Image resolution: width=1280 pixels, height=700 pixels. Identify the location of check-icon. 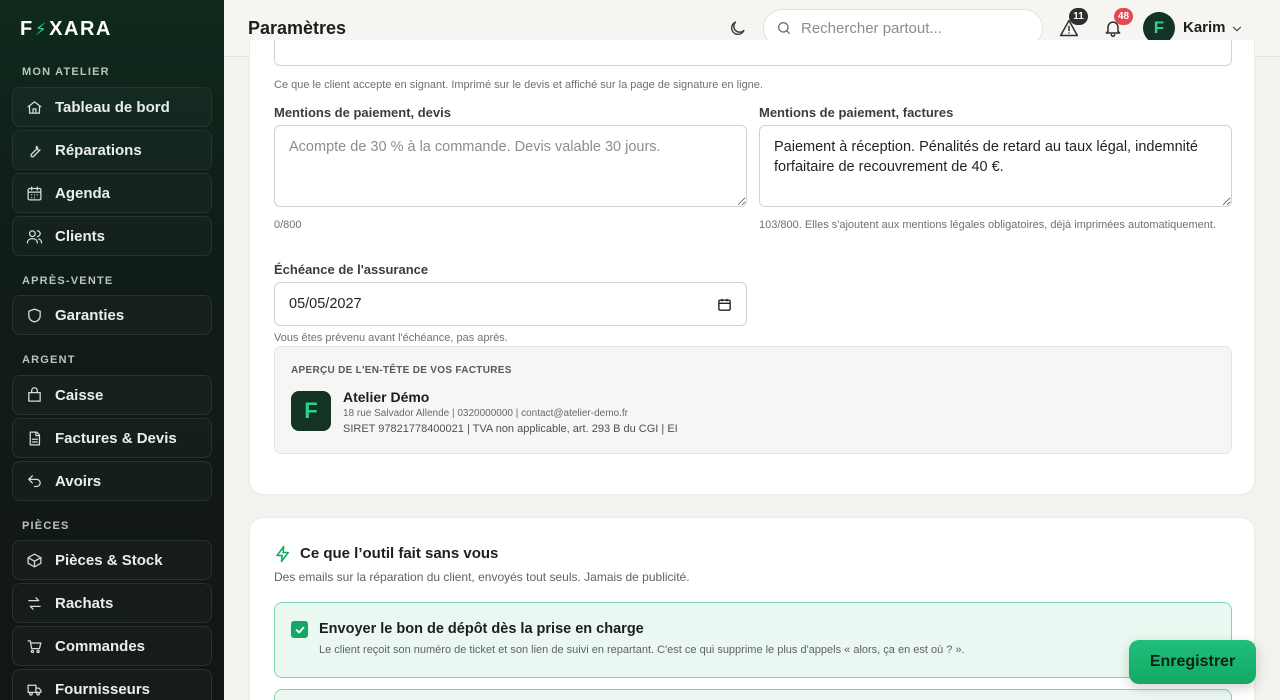
(299, 629).